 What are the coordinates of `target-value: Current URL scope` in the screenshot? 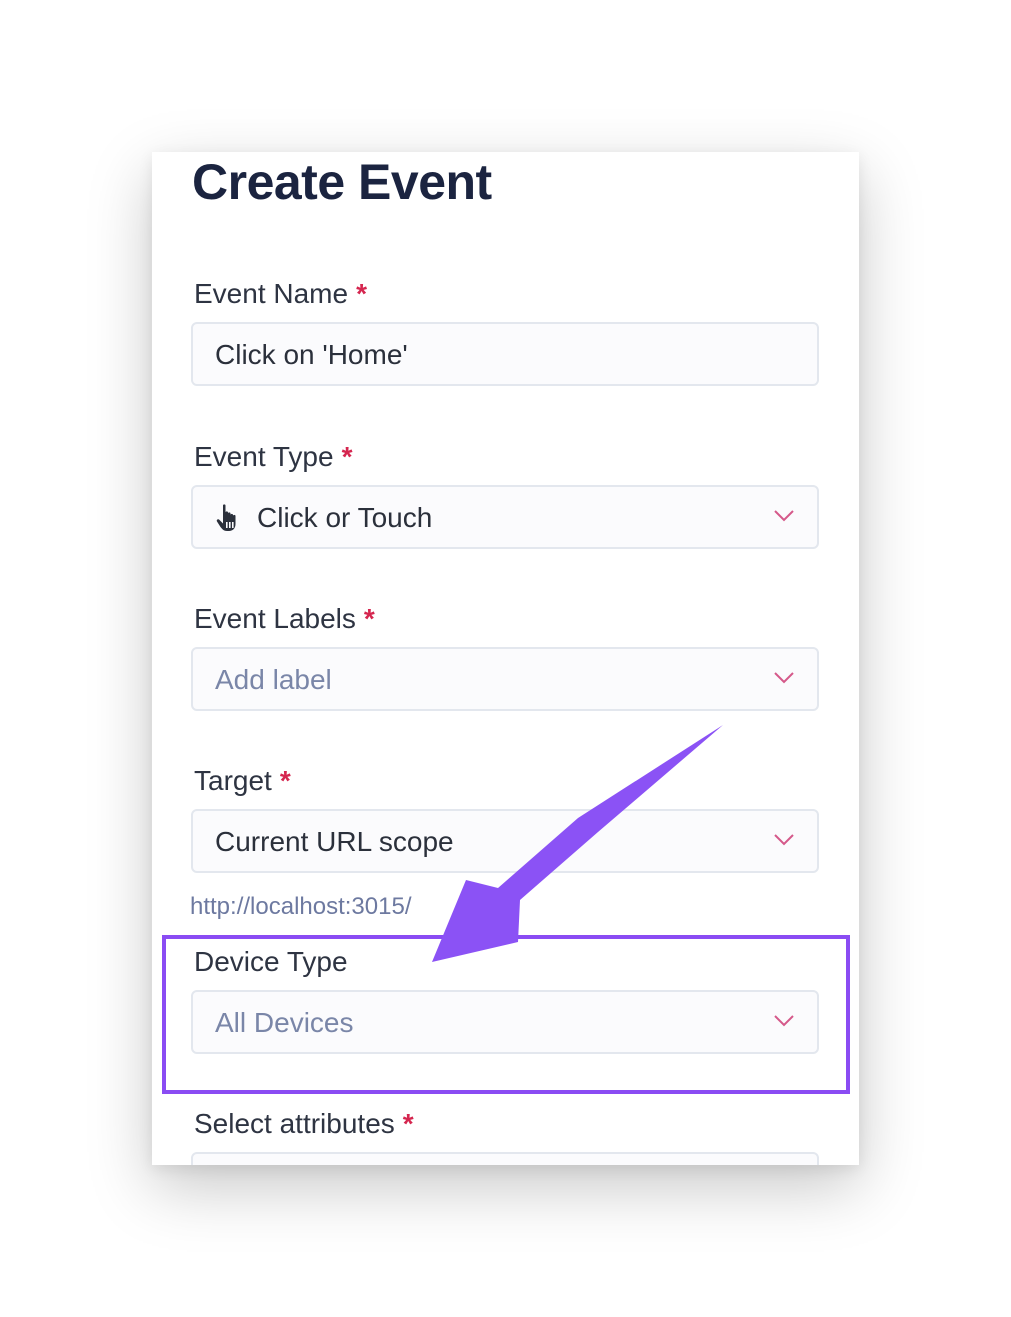 It's located at (334, 841).